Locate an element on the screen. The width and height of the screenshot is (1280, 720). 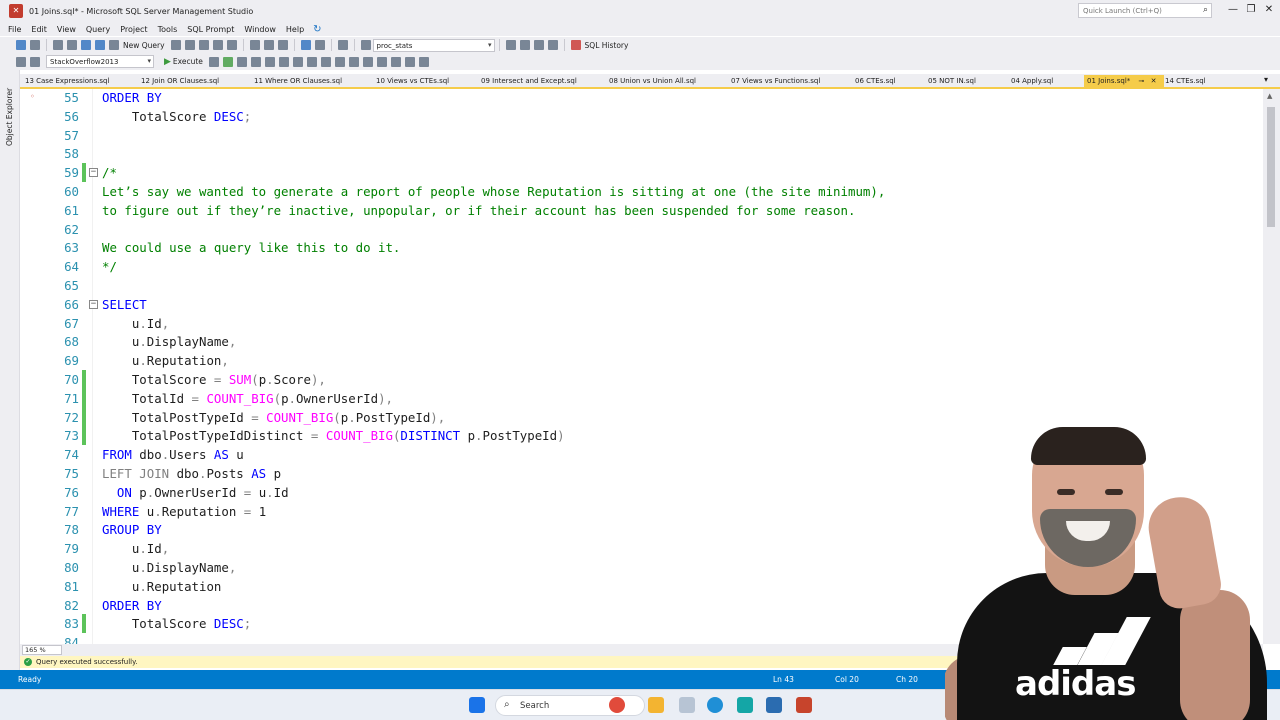
database-combo: StackOverflow2013 ▾ is located at coordinates (100, 61).